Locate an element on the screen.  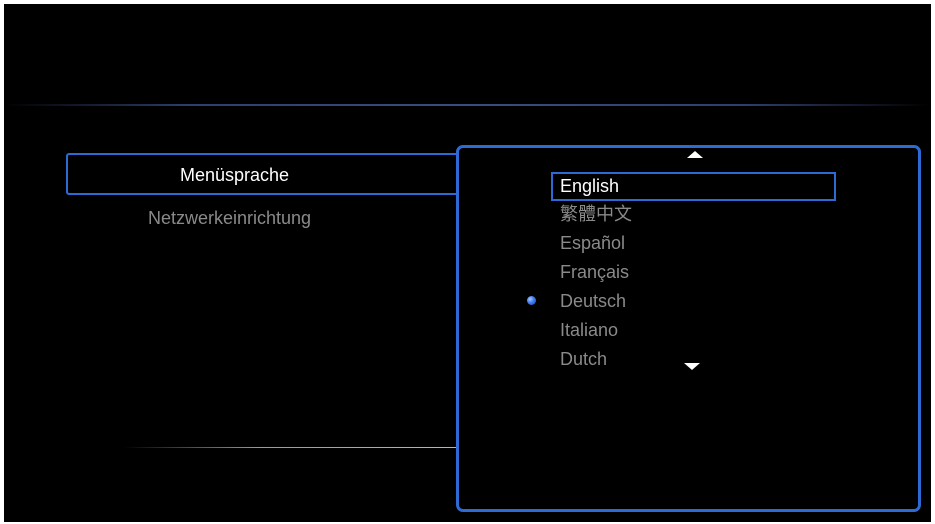
header-divider is located at coordinates (467, 105).